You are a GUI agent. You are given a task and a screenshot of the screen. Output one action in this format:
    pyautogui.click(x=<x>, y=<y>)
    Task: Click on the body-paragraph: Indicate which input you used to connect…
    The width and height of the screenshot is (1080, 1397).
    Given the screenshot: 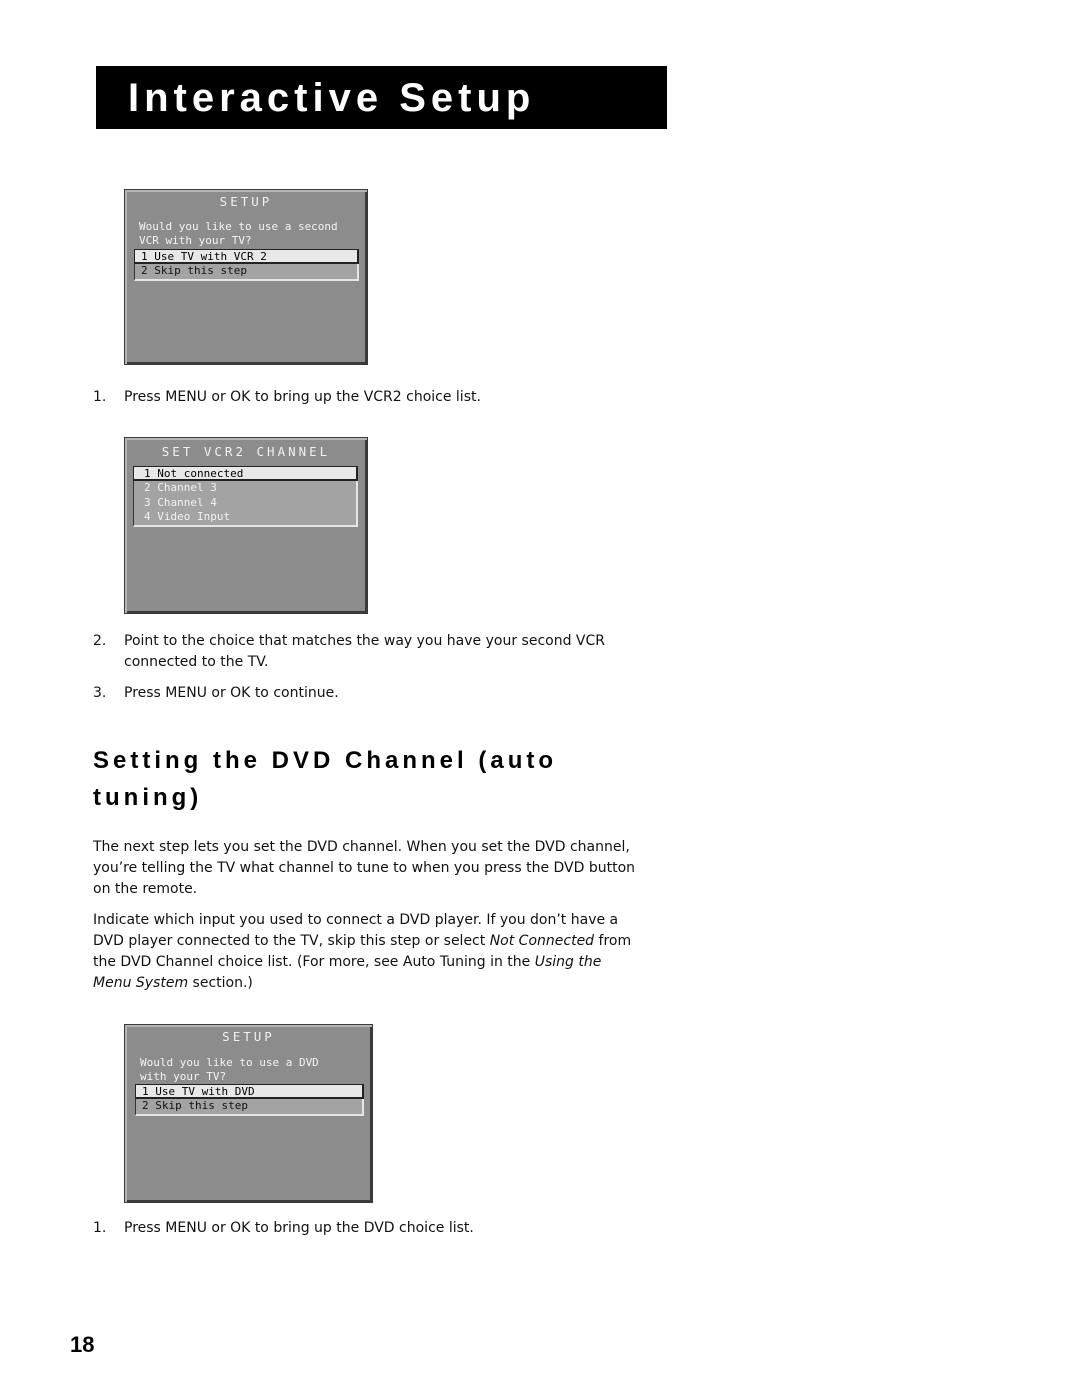 What is the action you would take?
    pyautogui.click(x=368, y=952)
    